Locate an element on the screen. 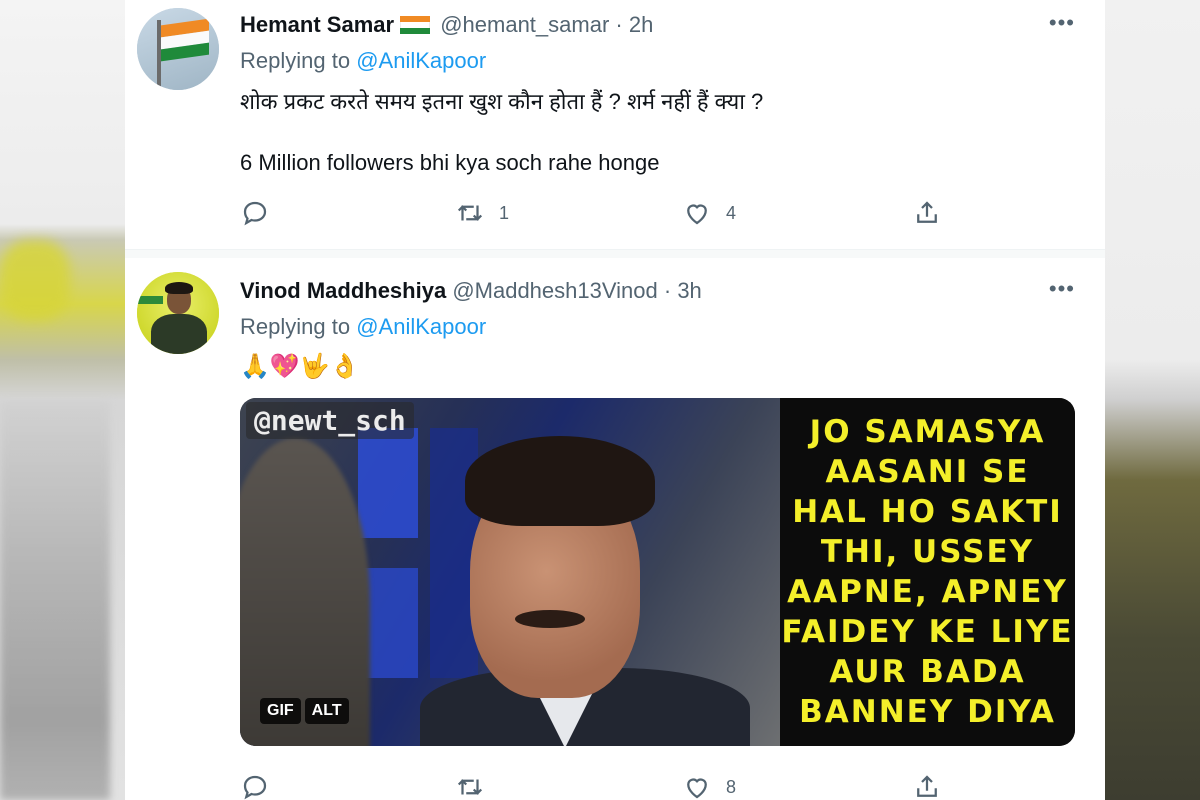  retweet-button is located at coordinates (470, 786).